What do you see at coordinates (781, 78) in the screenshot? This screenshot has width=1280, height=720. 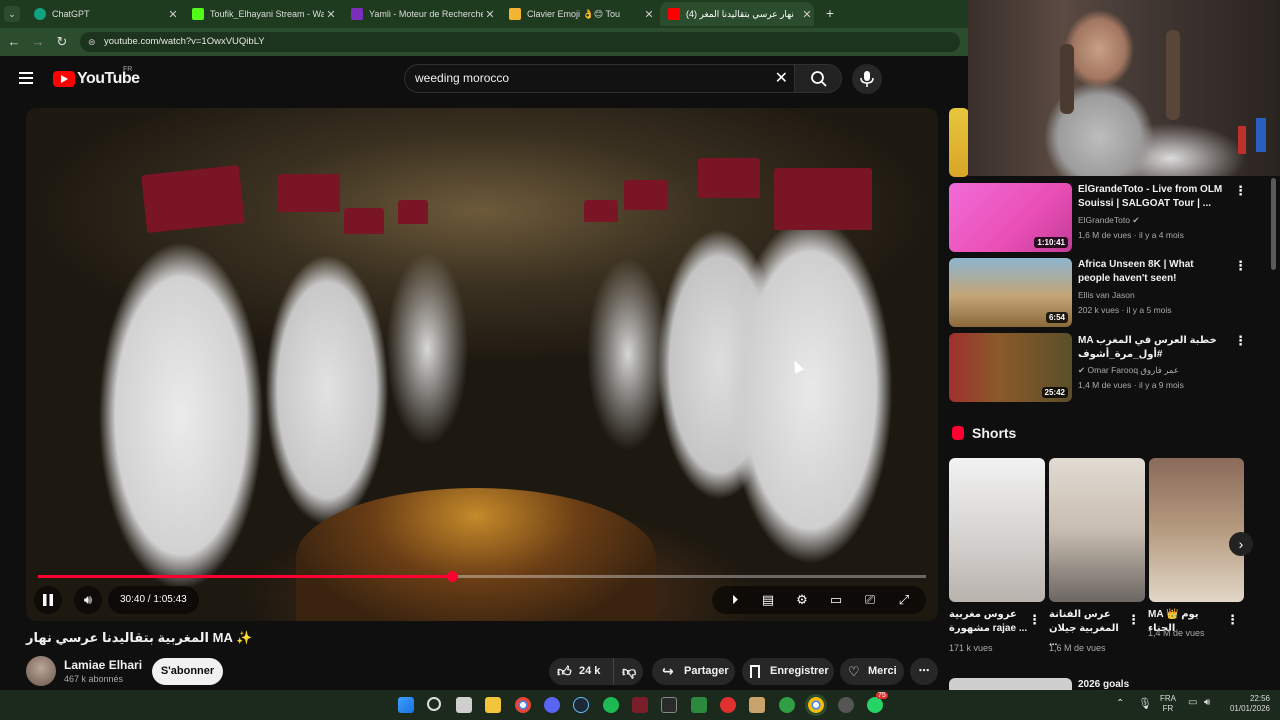 I see `clear-search-icon: ✕` at bounding box center [781, 78].